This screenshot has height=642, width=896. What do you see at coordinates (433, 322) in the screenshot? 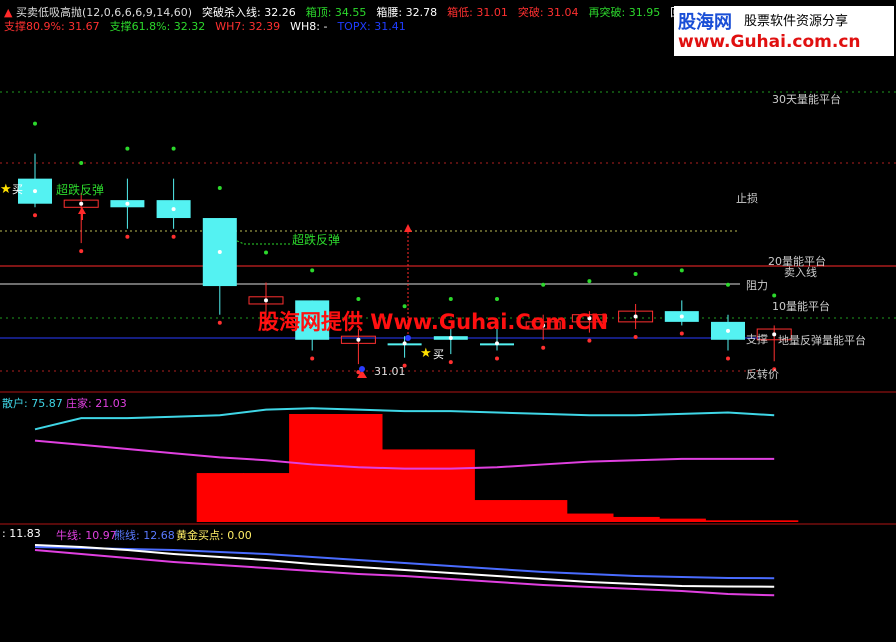
I see `watermark-text: 股海网提供 Www.Guhai.Com.CN` at bounding box center [433, 322].